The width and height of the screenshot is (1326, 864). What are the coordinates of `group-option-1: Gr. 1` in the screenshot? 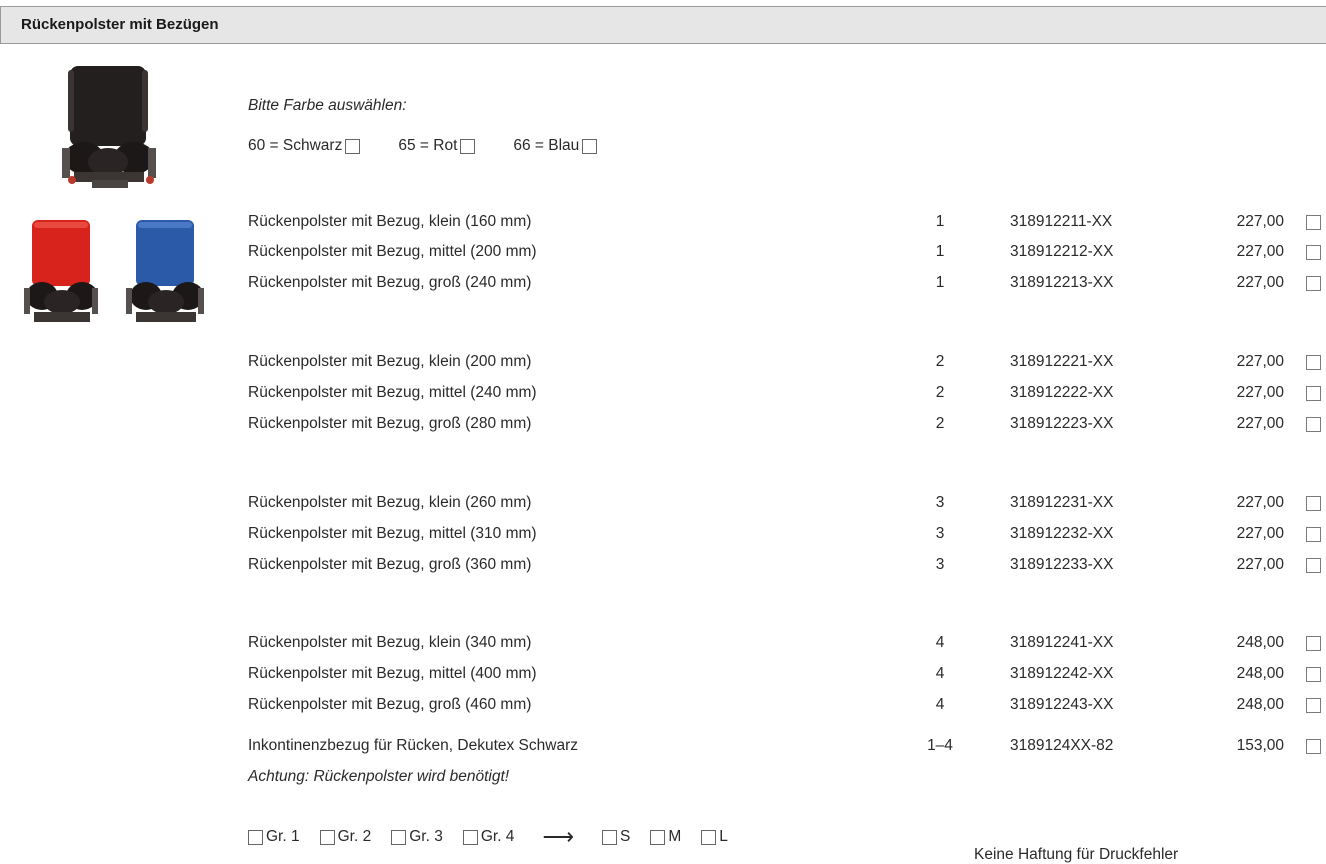 It's located at (274, 837).